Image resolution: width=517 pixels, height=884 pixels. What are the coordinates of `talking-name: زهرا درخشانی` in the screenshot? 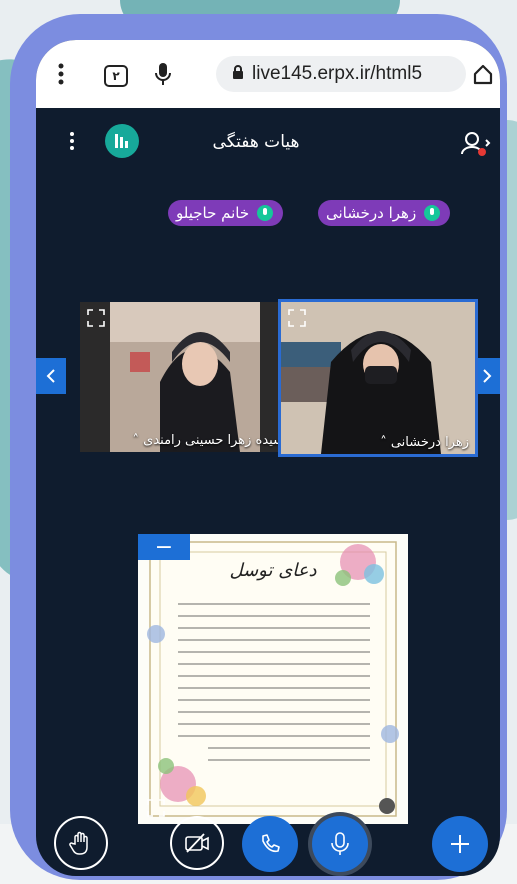 It's located at (371, 213).